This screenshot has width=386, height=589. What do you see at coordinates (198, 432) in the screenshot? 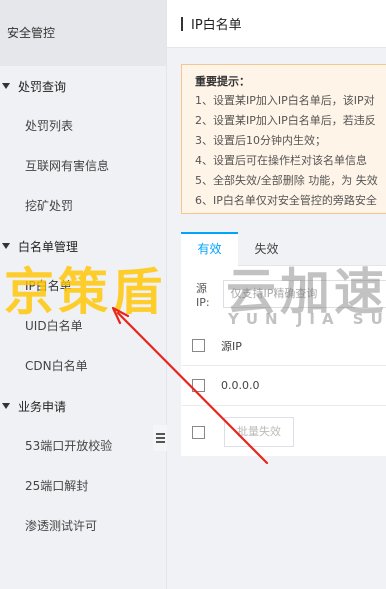
I see `footer-select-checkbox` at bounding box center [198, 432].